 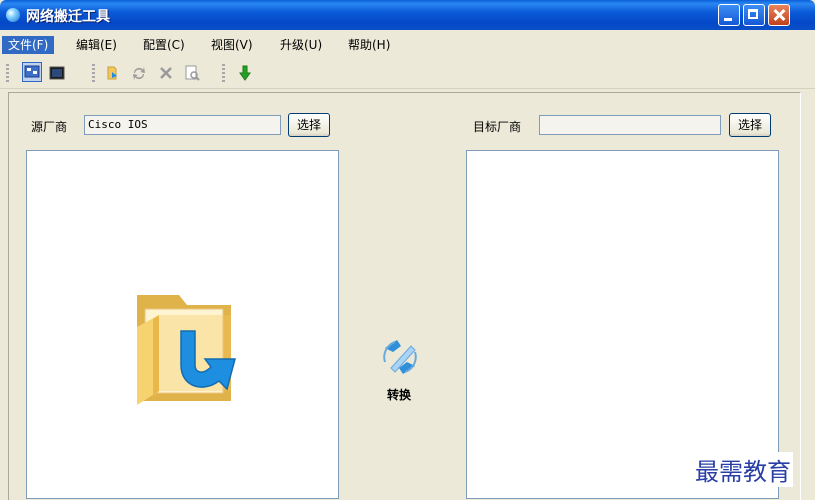 I want to click on menu-view: 视图(V), so click(x=232, y=45).